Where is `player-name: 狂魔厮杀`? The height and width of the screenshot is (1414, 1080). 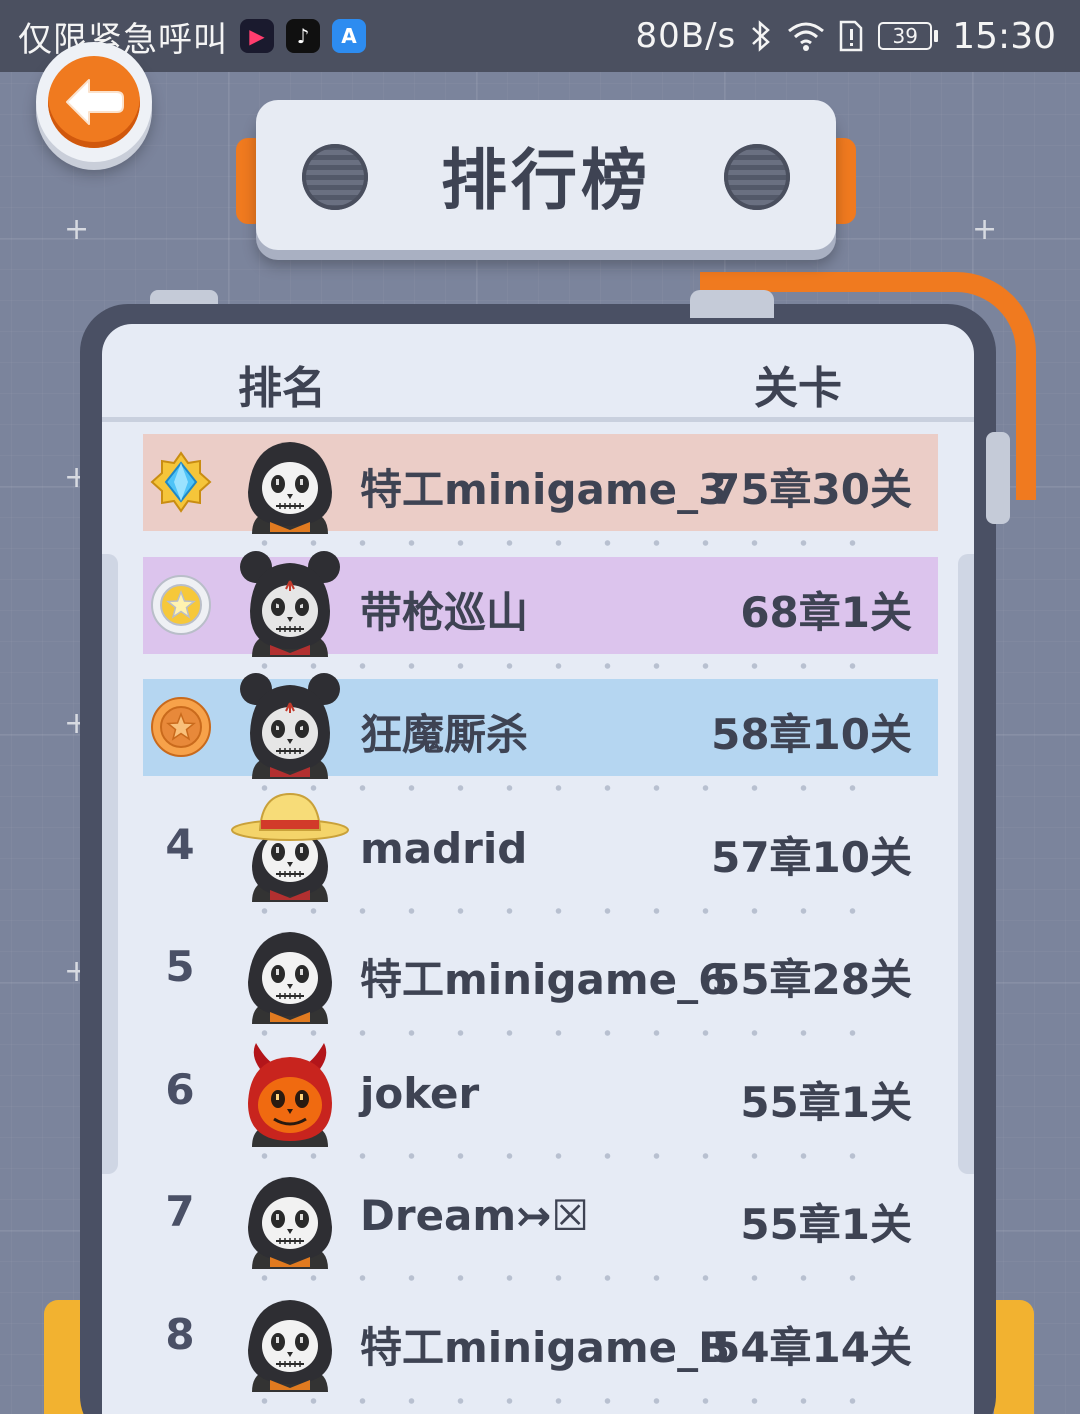
player-name: 狂魔厮杀 is located at coordinates (444, 734).